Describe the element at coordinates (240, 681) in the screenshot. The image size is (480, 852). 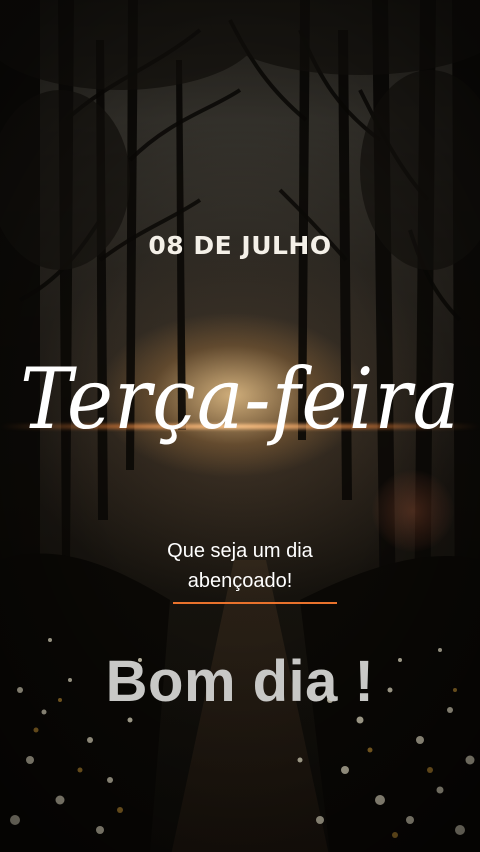
I see `good-morning-title: Bom dia !` at that location.